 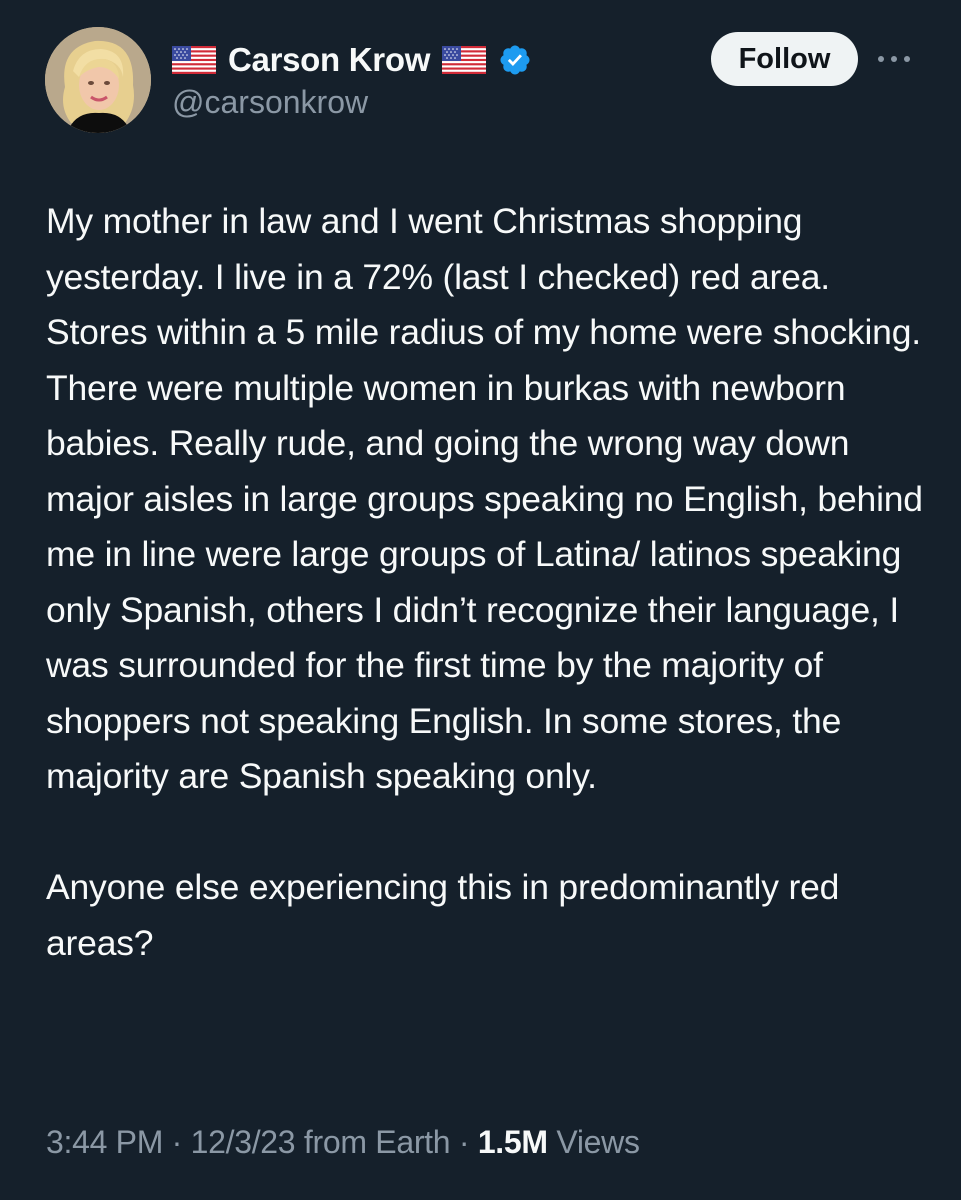 What do you see at coordinates (594, 1142) in the screenshot?
I see `views-label: Views` at bounding box center [594, 1142].